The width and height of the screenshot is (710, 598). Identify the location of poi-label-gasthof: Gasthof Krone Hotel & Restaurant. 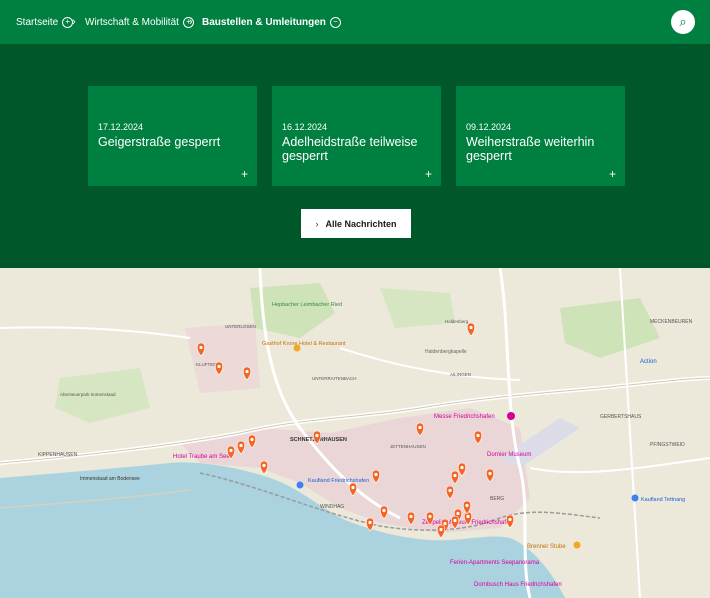
(304, 344).